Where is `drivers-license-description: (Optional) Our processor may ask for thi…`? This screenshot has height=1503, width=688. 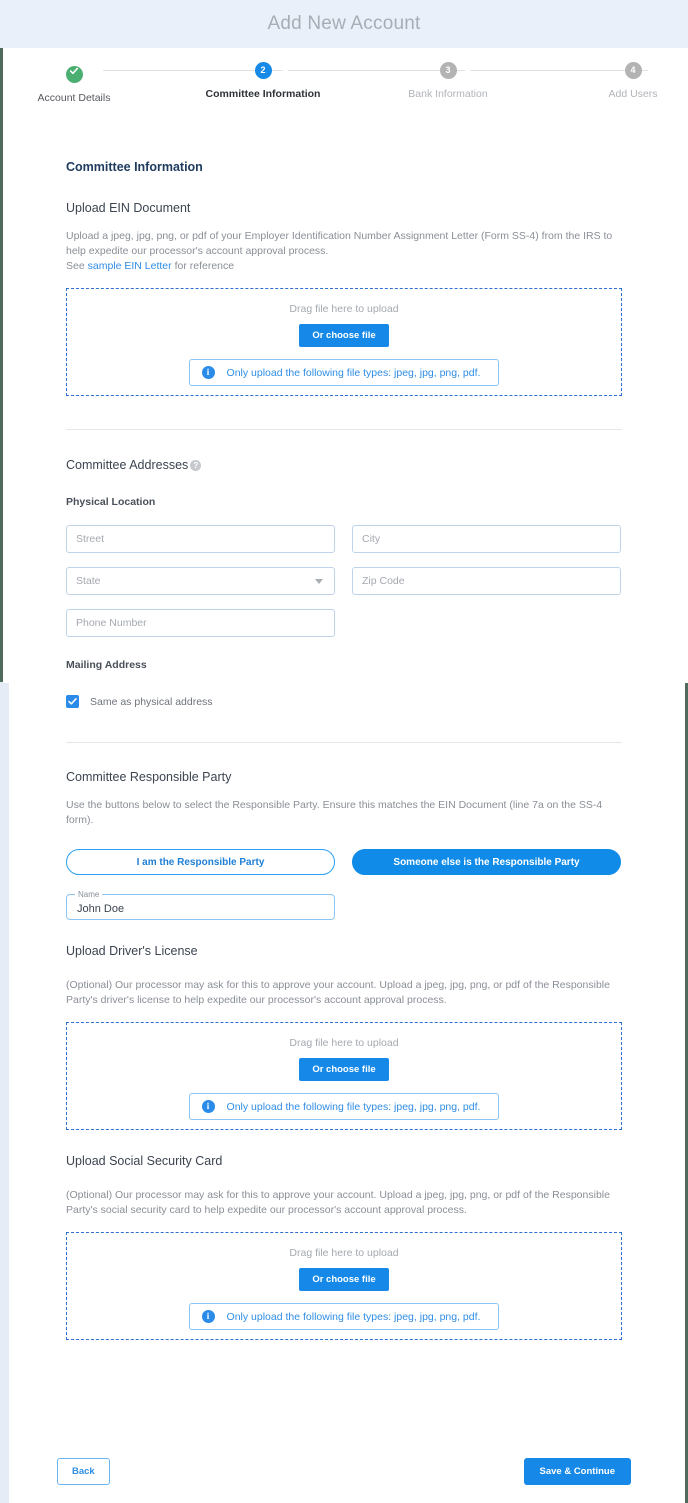
drivers-license-description: (Optional) Our processor may ask for thi… is located at coordinates (338, 992).